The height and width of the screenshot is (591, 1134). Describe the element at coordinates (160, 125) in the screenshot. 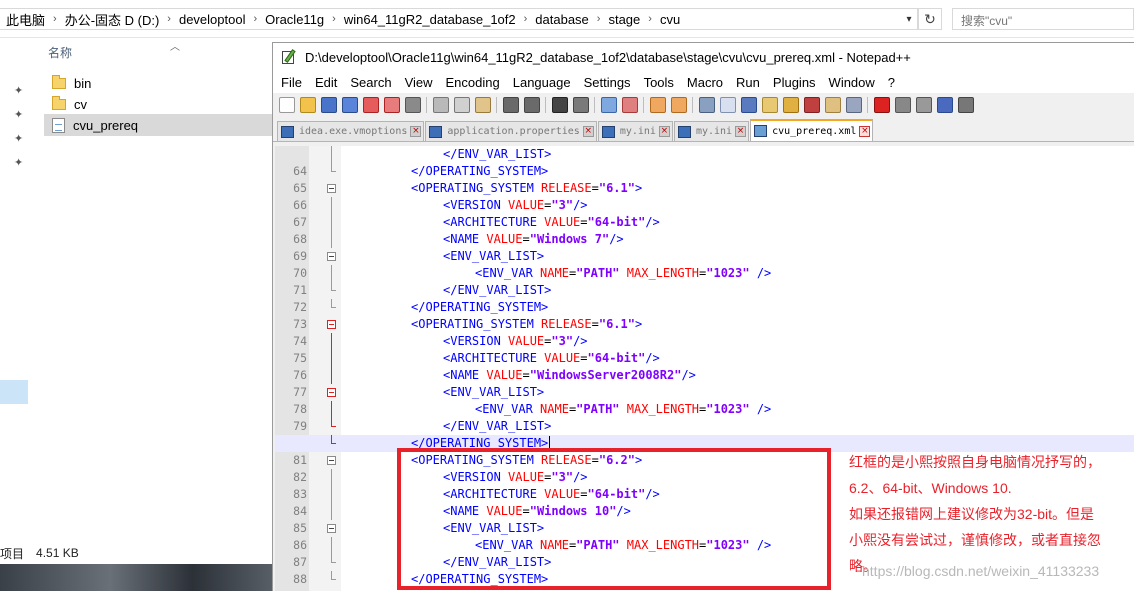

I see `list-item: cvu_prereq` at that location.